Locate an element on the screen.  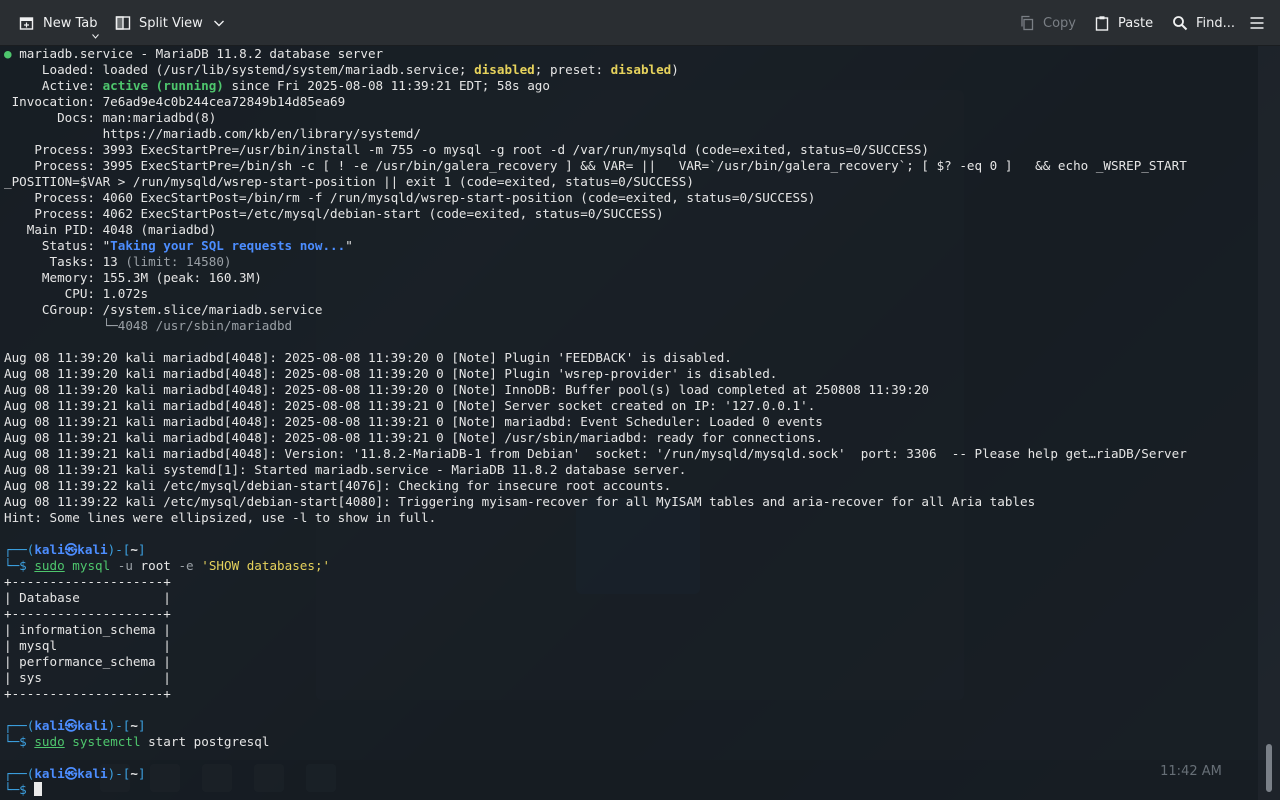
cgroup-line: CGroup: /system.slice/mariadb.service is located at coordinates (163, 309).